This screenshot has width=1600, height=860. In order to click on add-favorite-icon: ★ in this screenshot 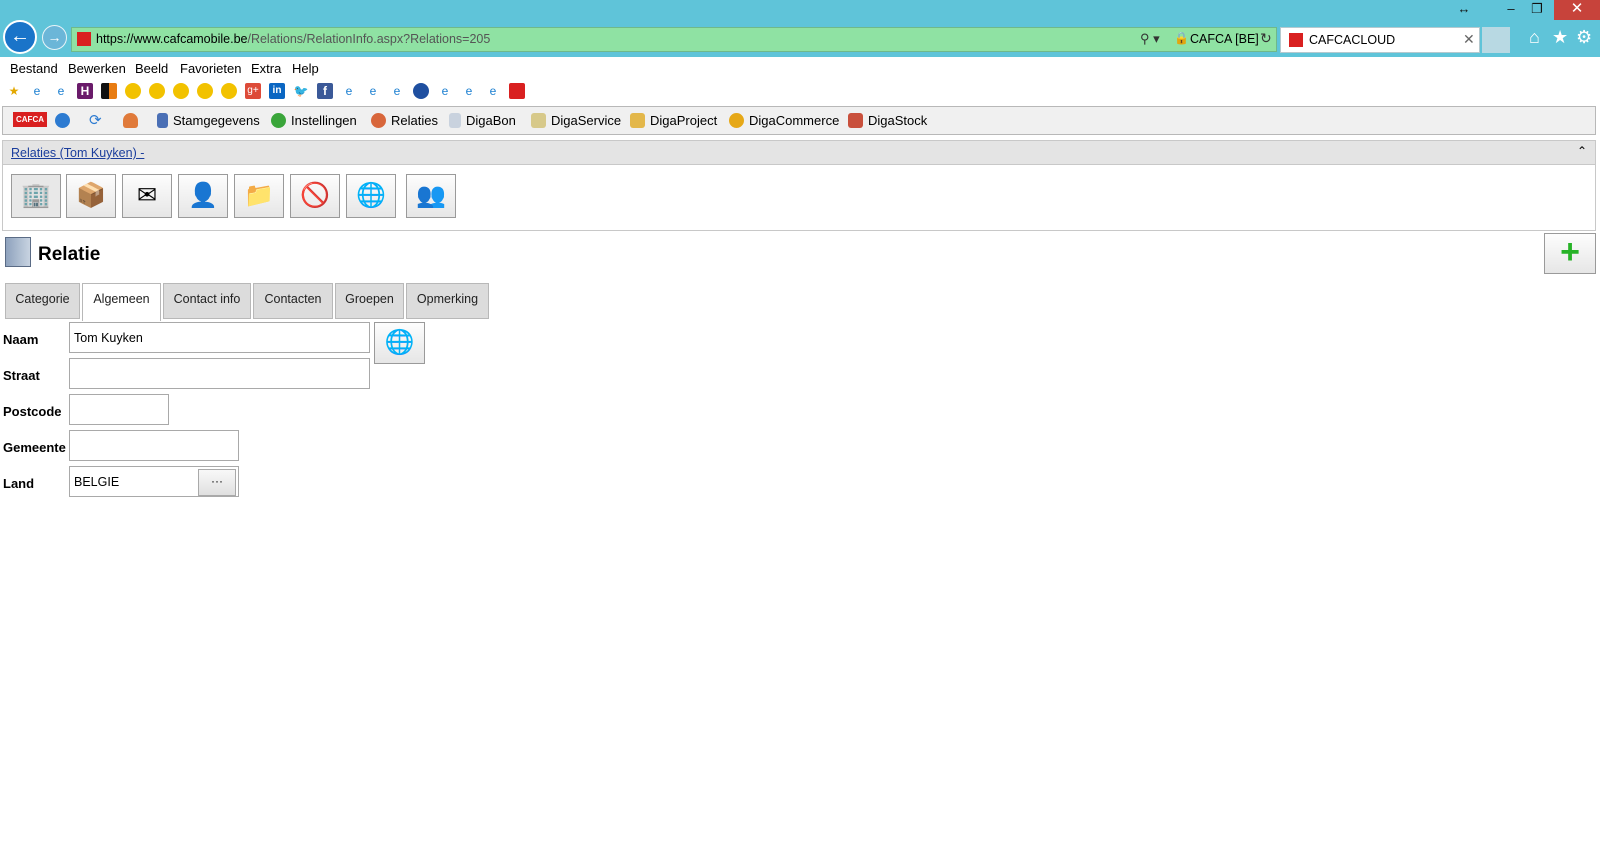, I will do `click(14, 91)`.